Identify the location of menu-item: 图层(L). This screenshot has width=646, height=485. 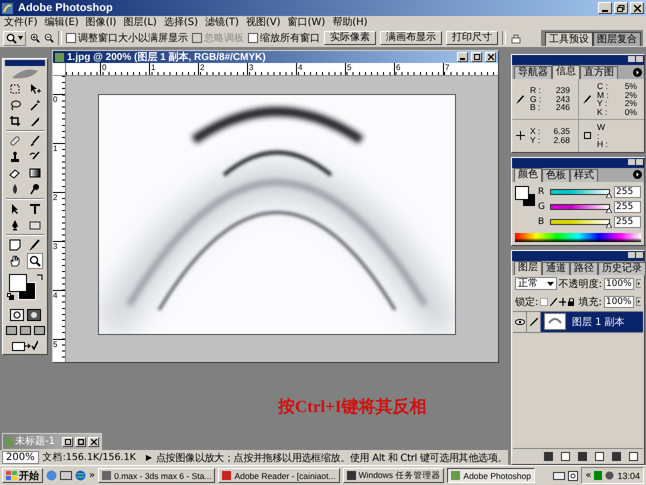
(140, 22).